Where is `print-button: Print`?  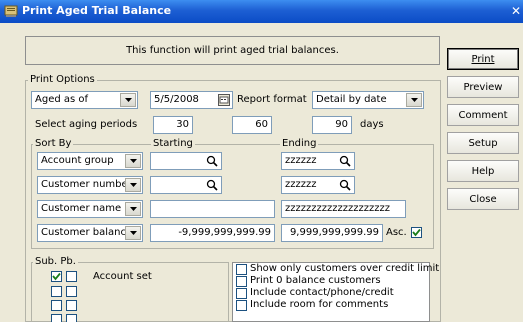 print-button: Print is located at coordinates (483, 59).